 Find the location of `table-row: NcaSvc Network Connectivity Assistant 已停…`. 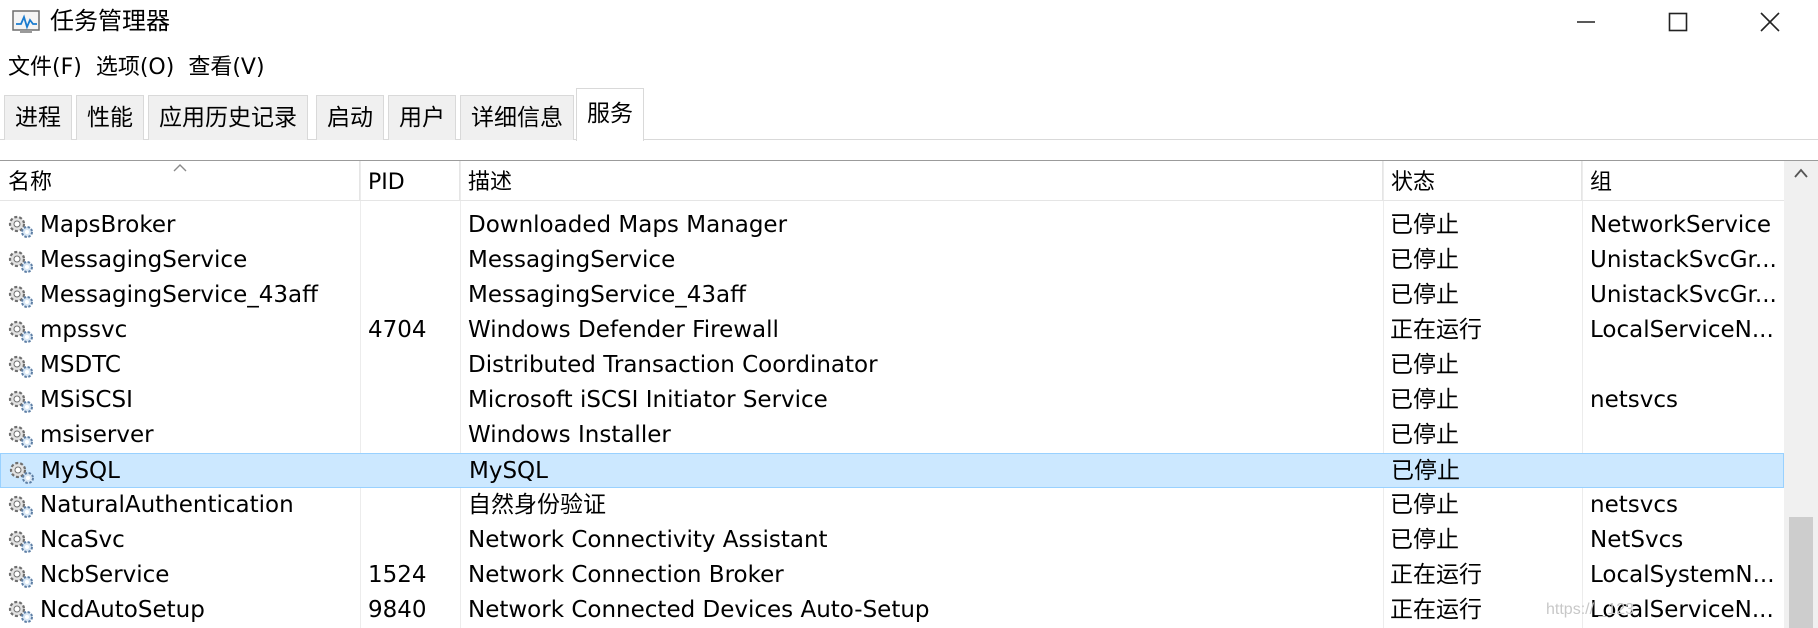

table-row: NcaSvc Network Connectivity Assistant 已停… is located at coordinates (892, 540).